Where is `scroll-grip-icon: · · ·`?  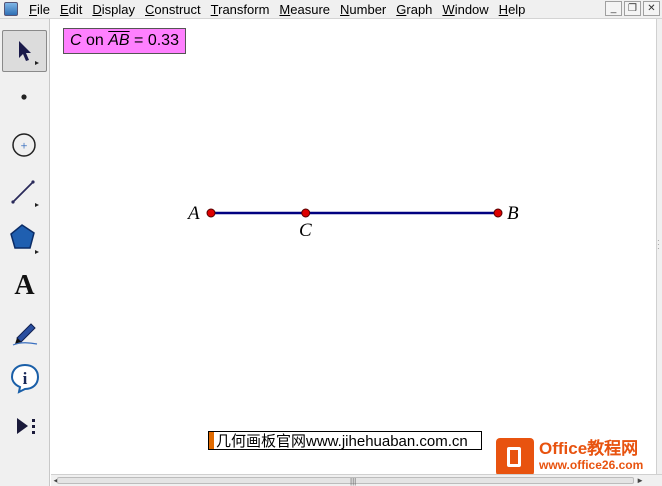
scroll-grip-icon: · · · is located at coordinates (658, 244).